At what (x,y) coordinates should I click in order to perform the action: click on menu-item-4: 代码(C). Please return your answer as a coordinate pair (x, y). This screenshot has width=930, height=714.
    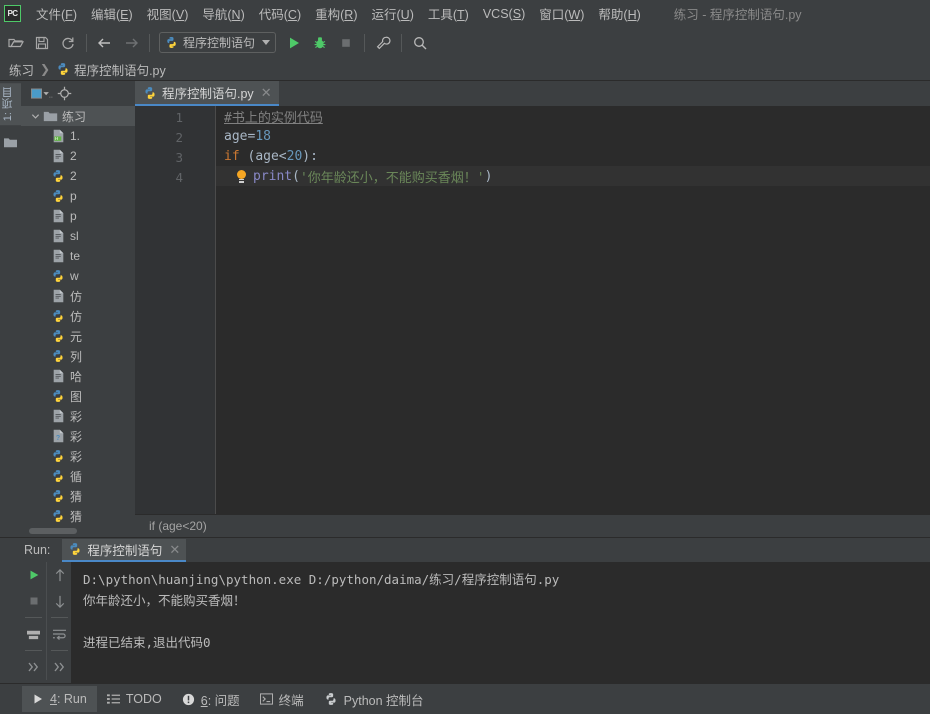
    Looking at the image, I should click on (280, 13).